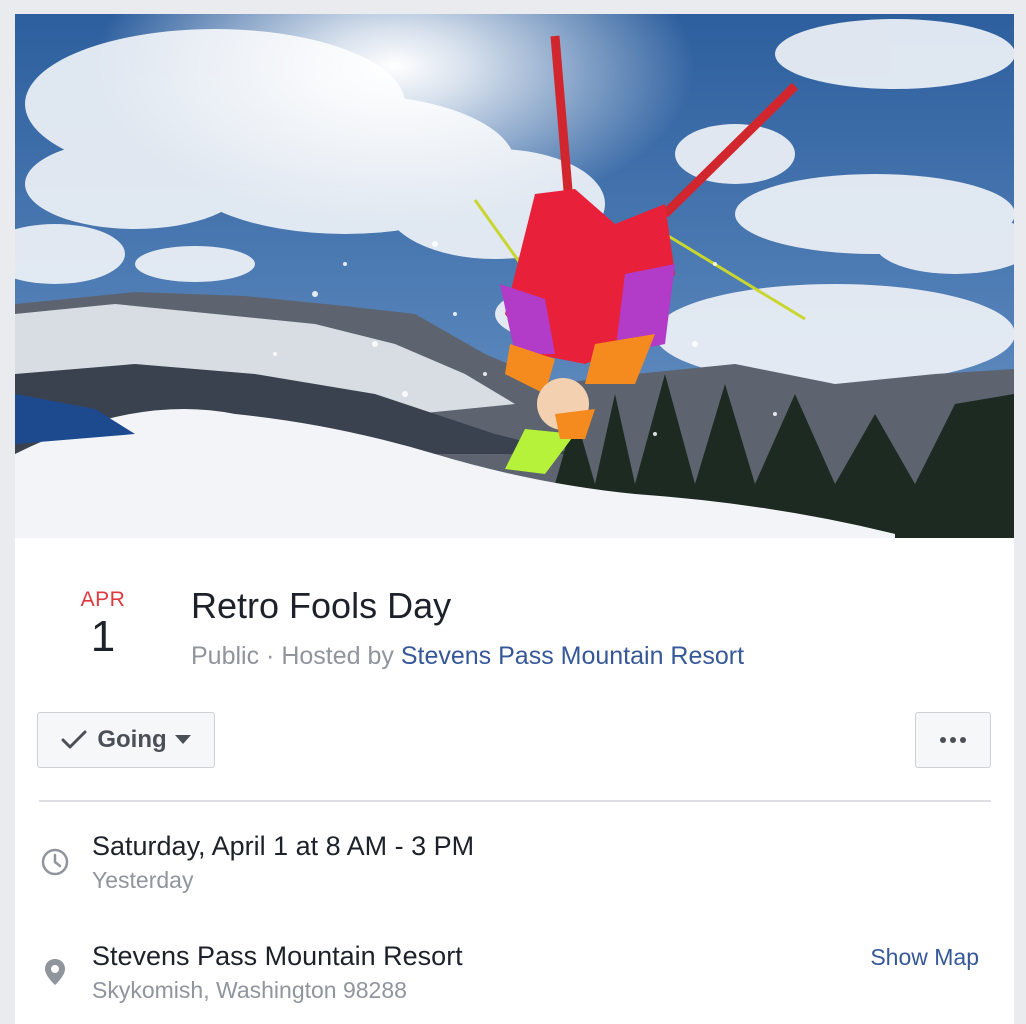 The width and height of the screenshot is (1026, 1024). Describe the element at coordinates (515, 801) in the screenshot. I see `section-divider` at that location.